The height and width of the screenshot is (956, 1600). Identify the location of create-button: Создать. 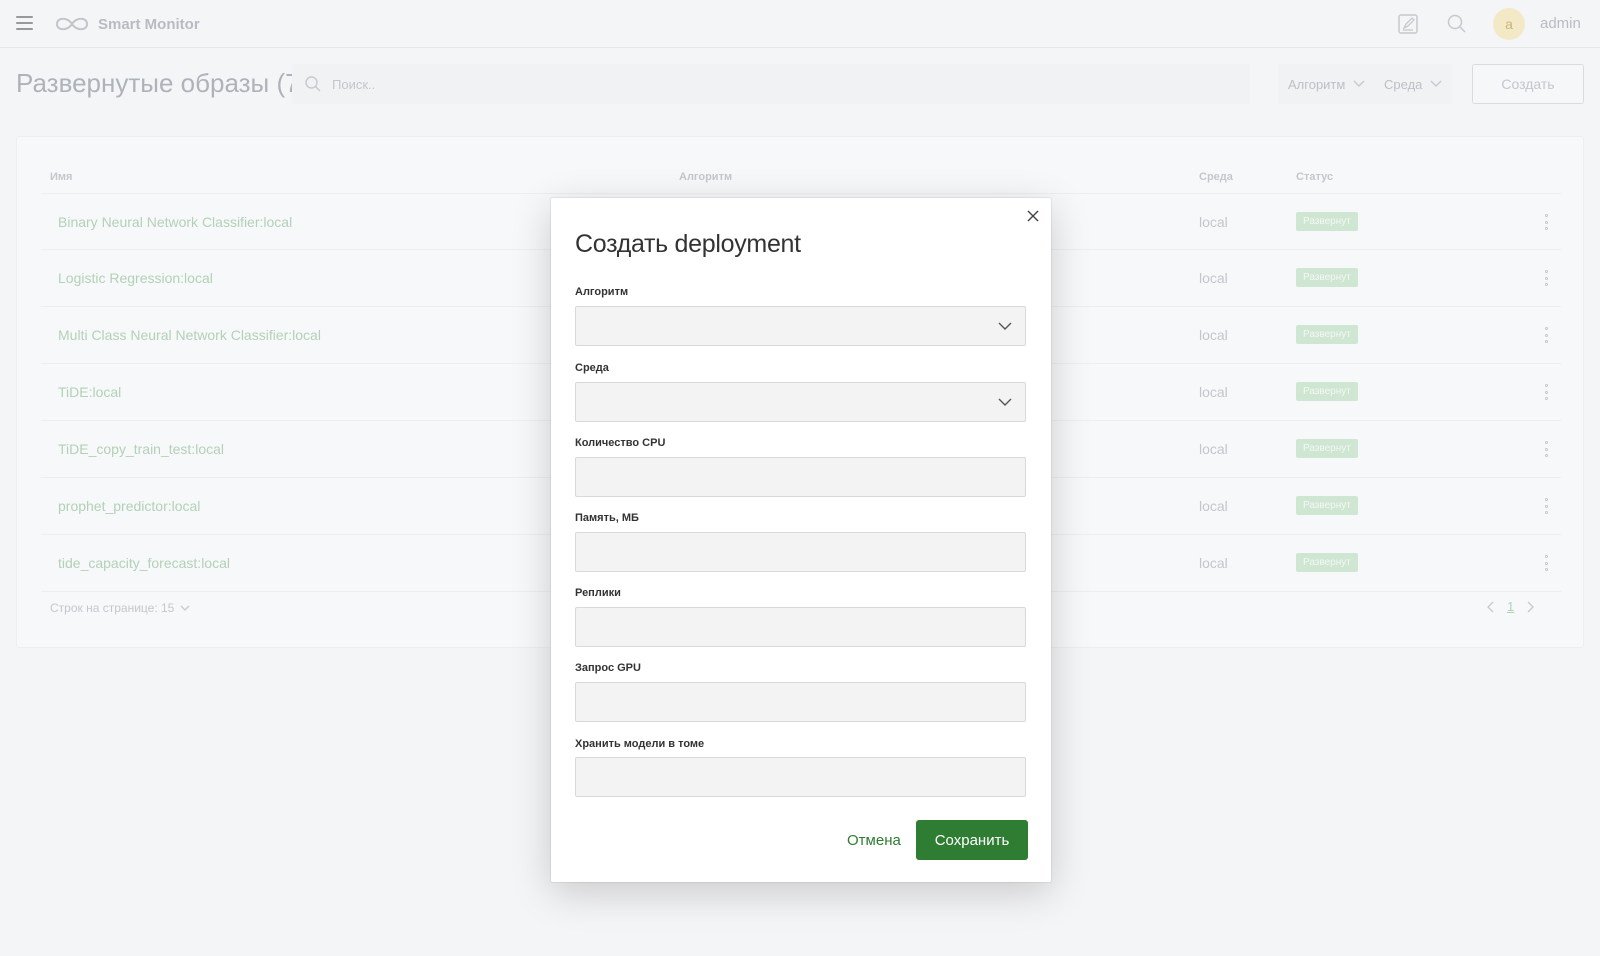
(1528, 84).